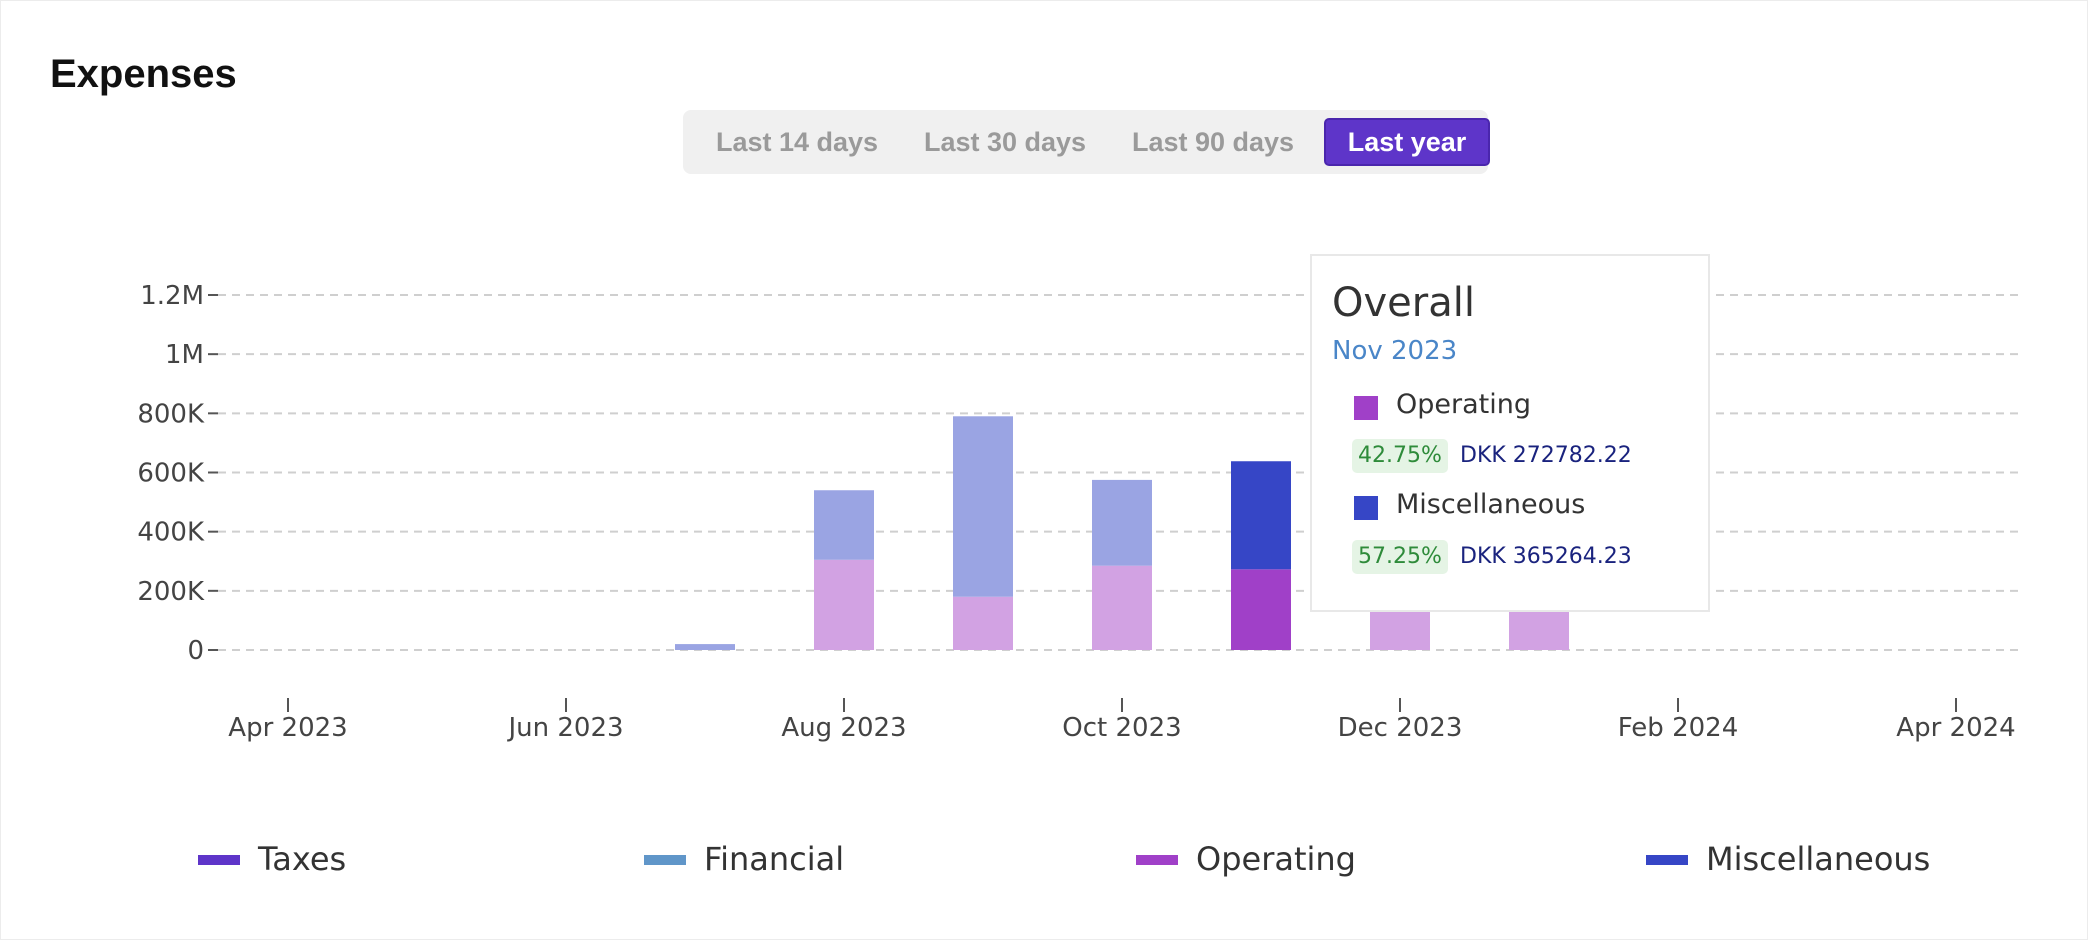 The width and height of the screenshot is (2100, 942). What do you see at coordinates (1463, 404) in the screenshot?
I see `tooltip-operating-name: Operating` at bounding box center [1463, 404].